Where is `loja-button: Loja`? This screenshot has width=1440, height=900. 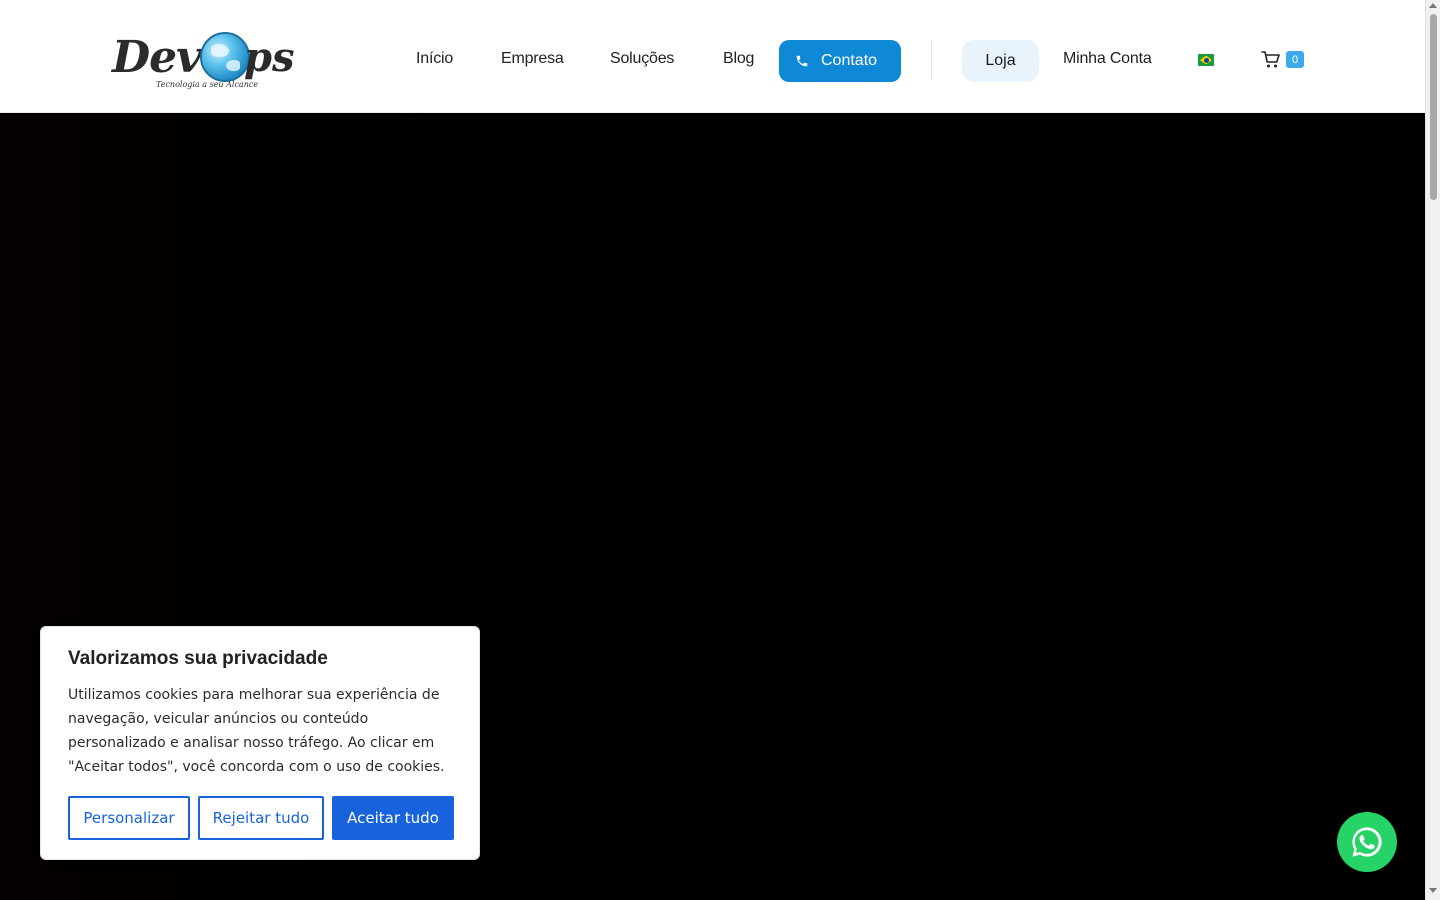
loja-button: Loja is located at coordinates (1000, 61).